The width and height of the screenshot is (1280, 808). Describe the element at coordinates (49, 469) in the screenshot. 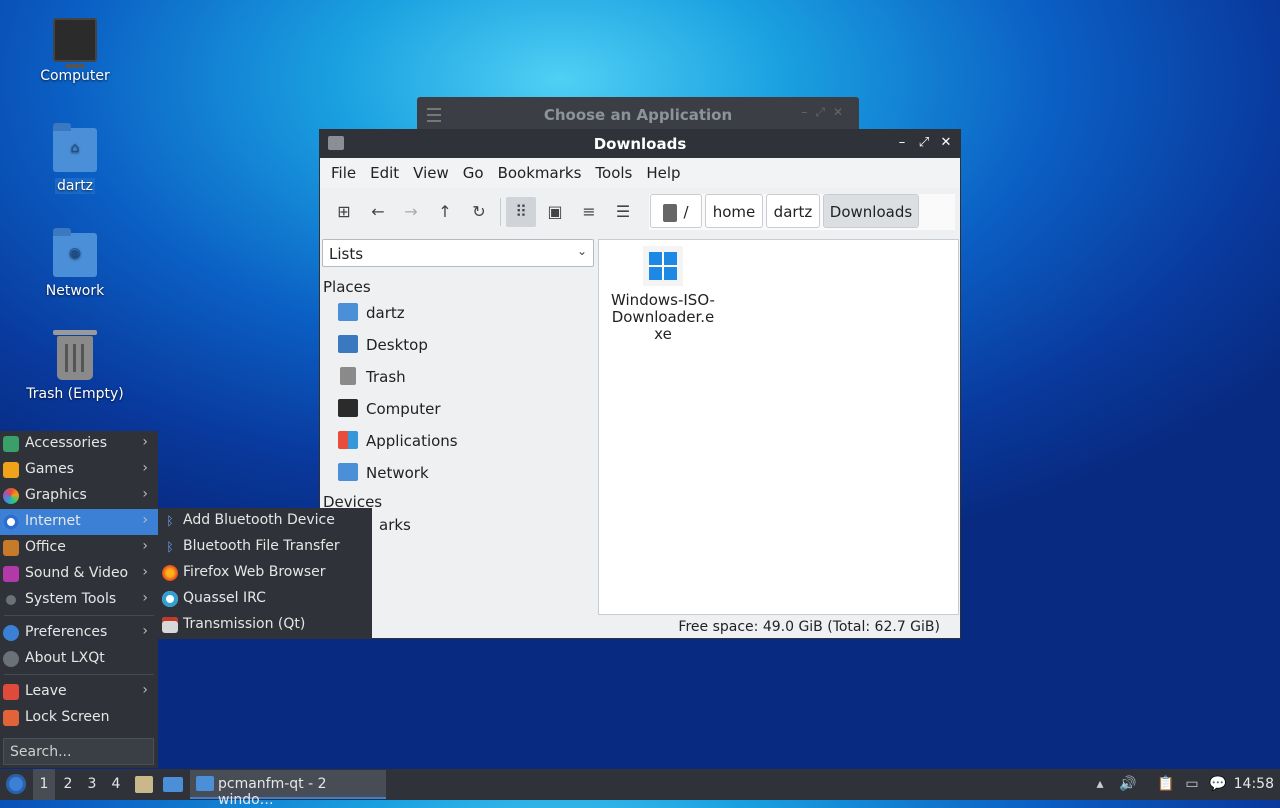

I see `menu-item-label: Games` at that location.